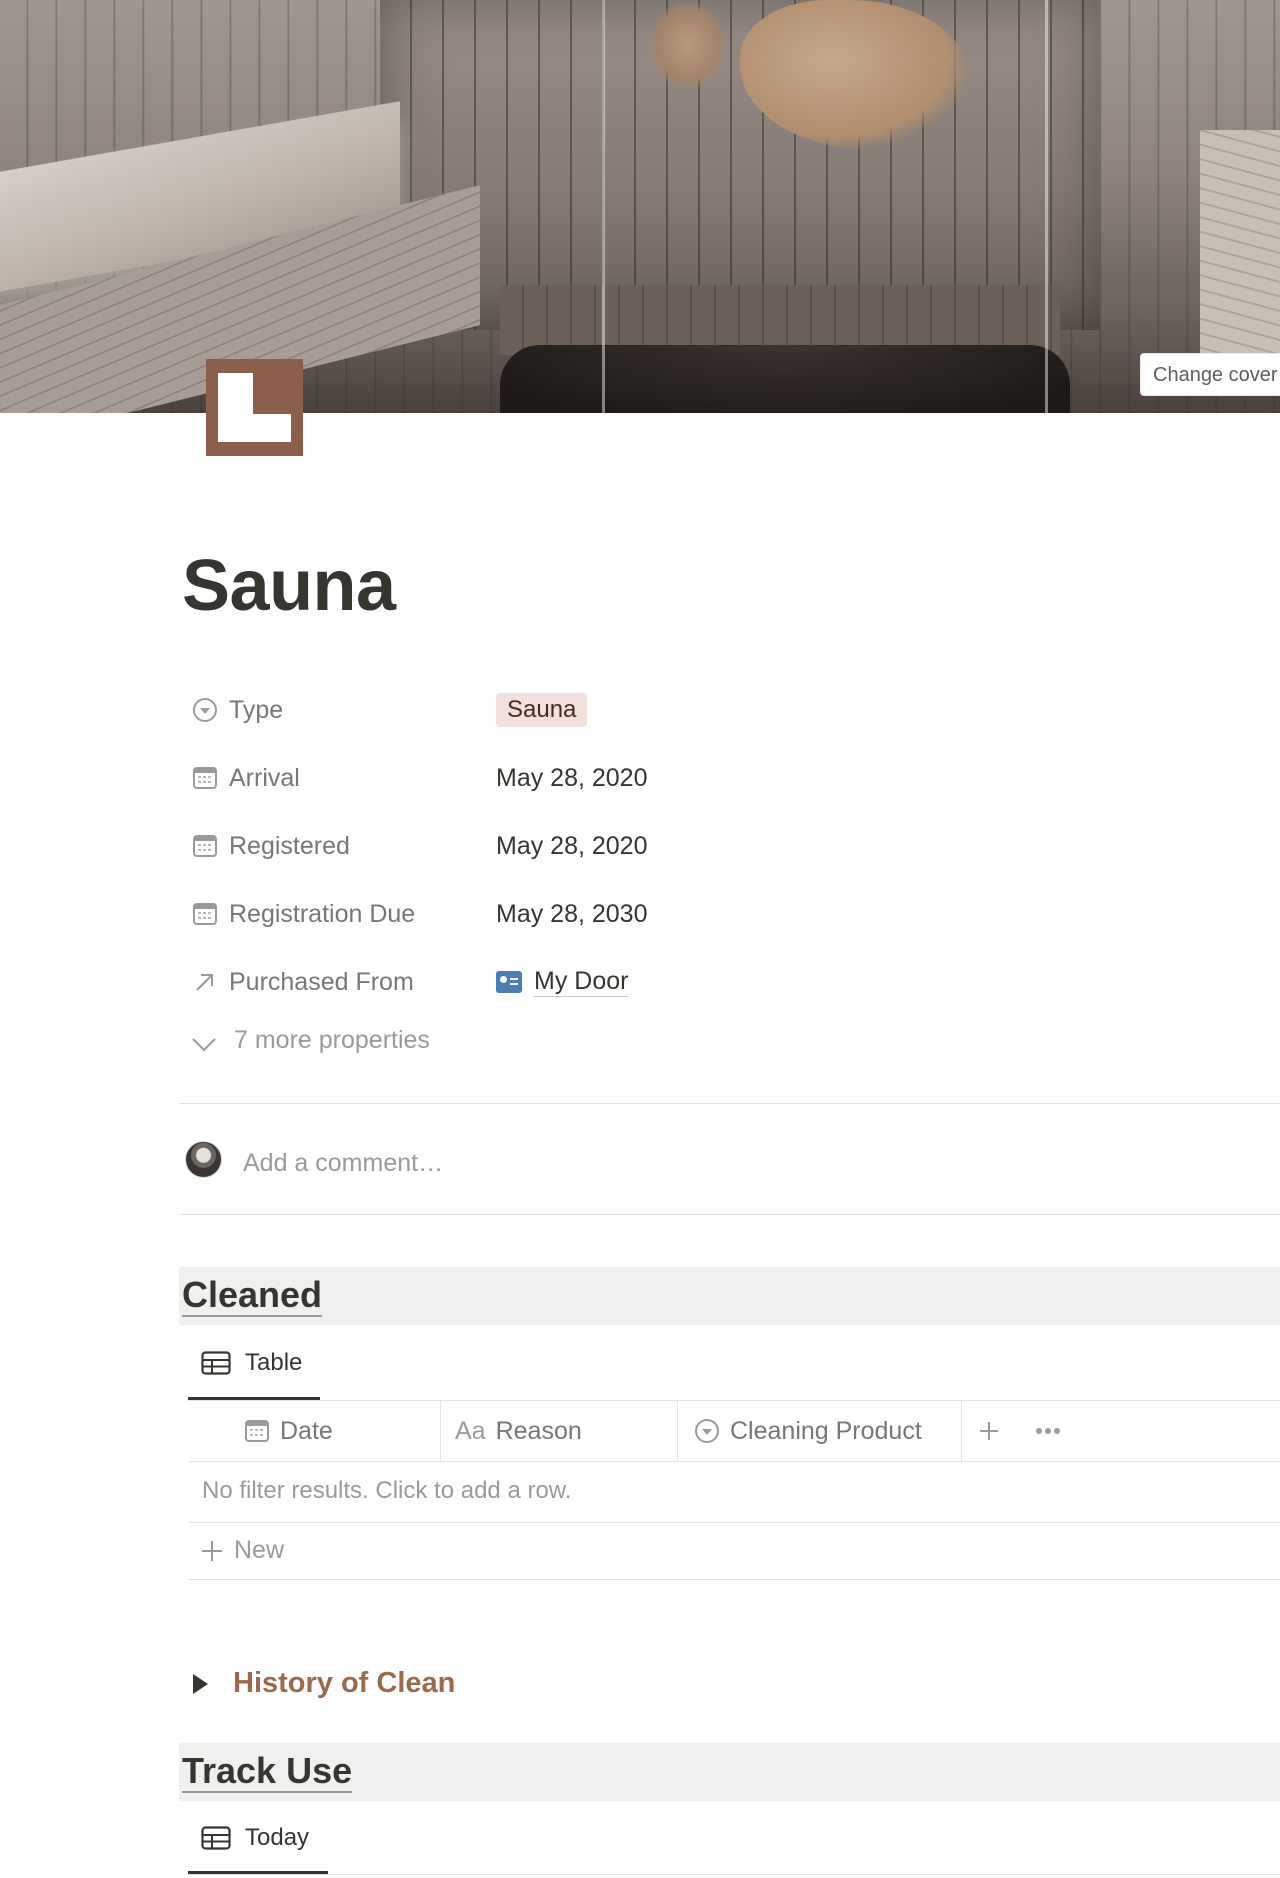  What do you see at coordinates (386, 1491) in the screenshot?
I see `empty-table-message: No filter results. Click to add a row.` at bounding box center [386, 1491].